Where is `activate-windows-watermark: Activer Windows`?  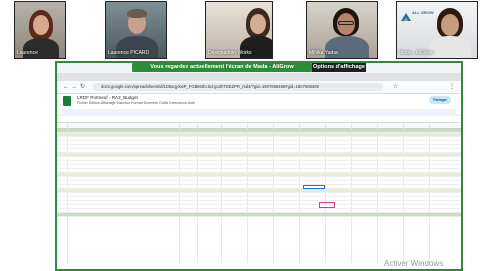 activate-windows-watermark: Activer Windows is located at coordinates (414, 263).